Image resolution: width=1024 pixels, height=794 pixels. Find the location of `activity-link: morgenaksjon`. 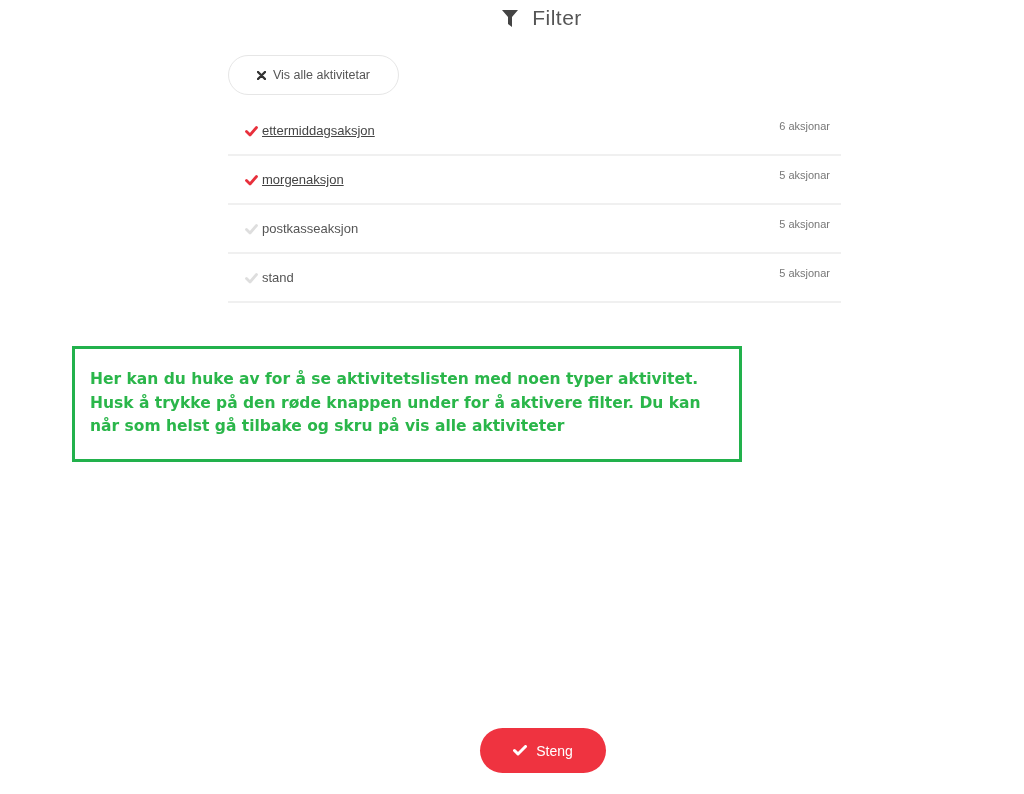

activity-link: morgenaksjon is located at coordinates (303, 179).